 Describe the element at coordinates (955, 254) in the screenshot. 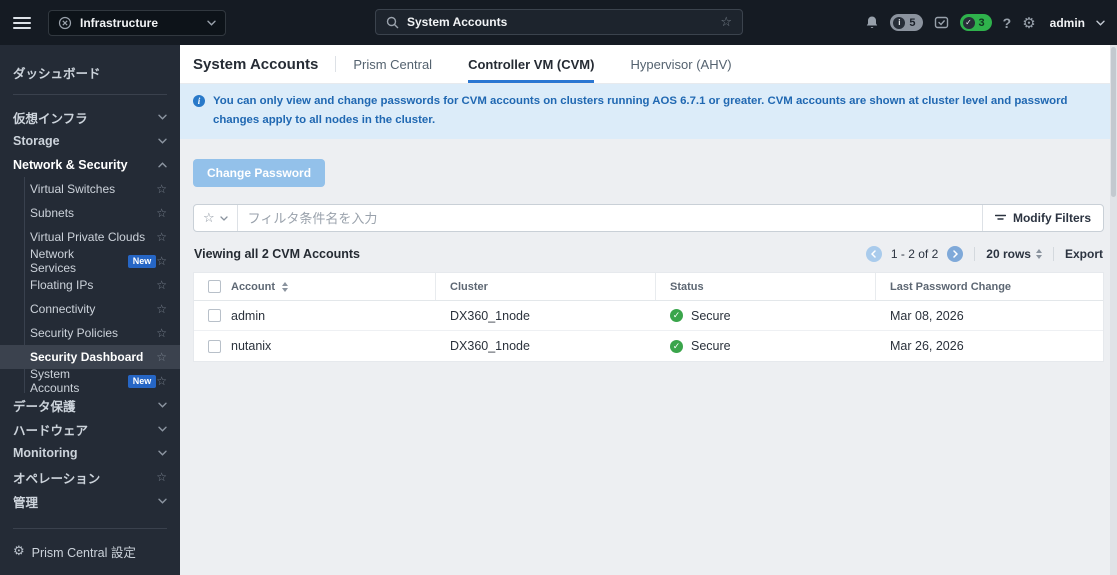

I see `pagination-next-button` at that location.